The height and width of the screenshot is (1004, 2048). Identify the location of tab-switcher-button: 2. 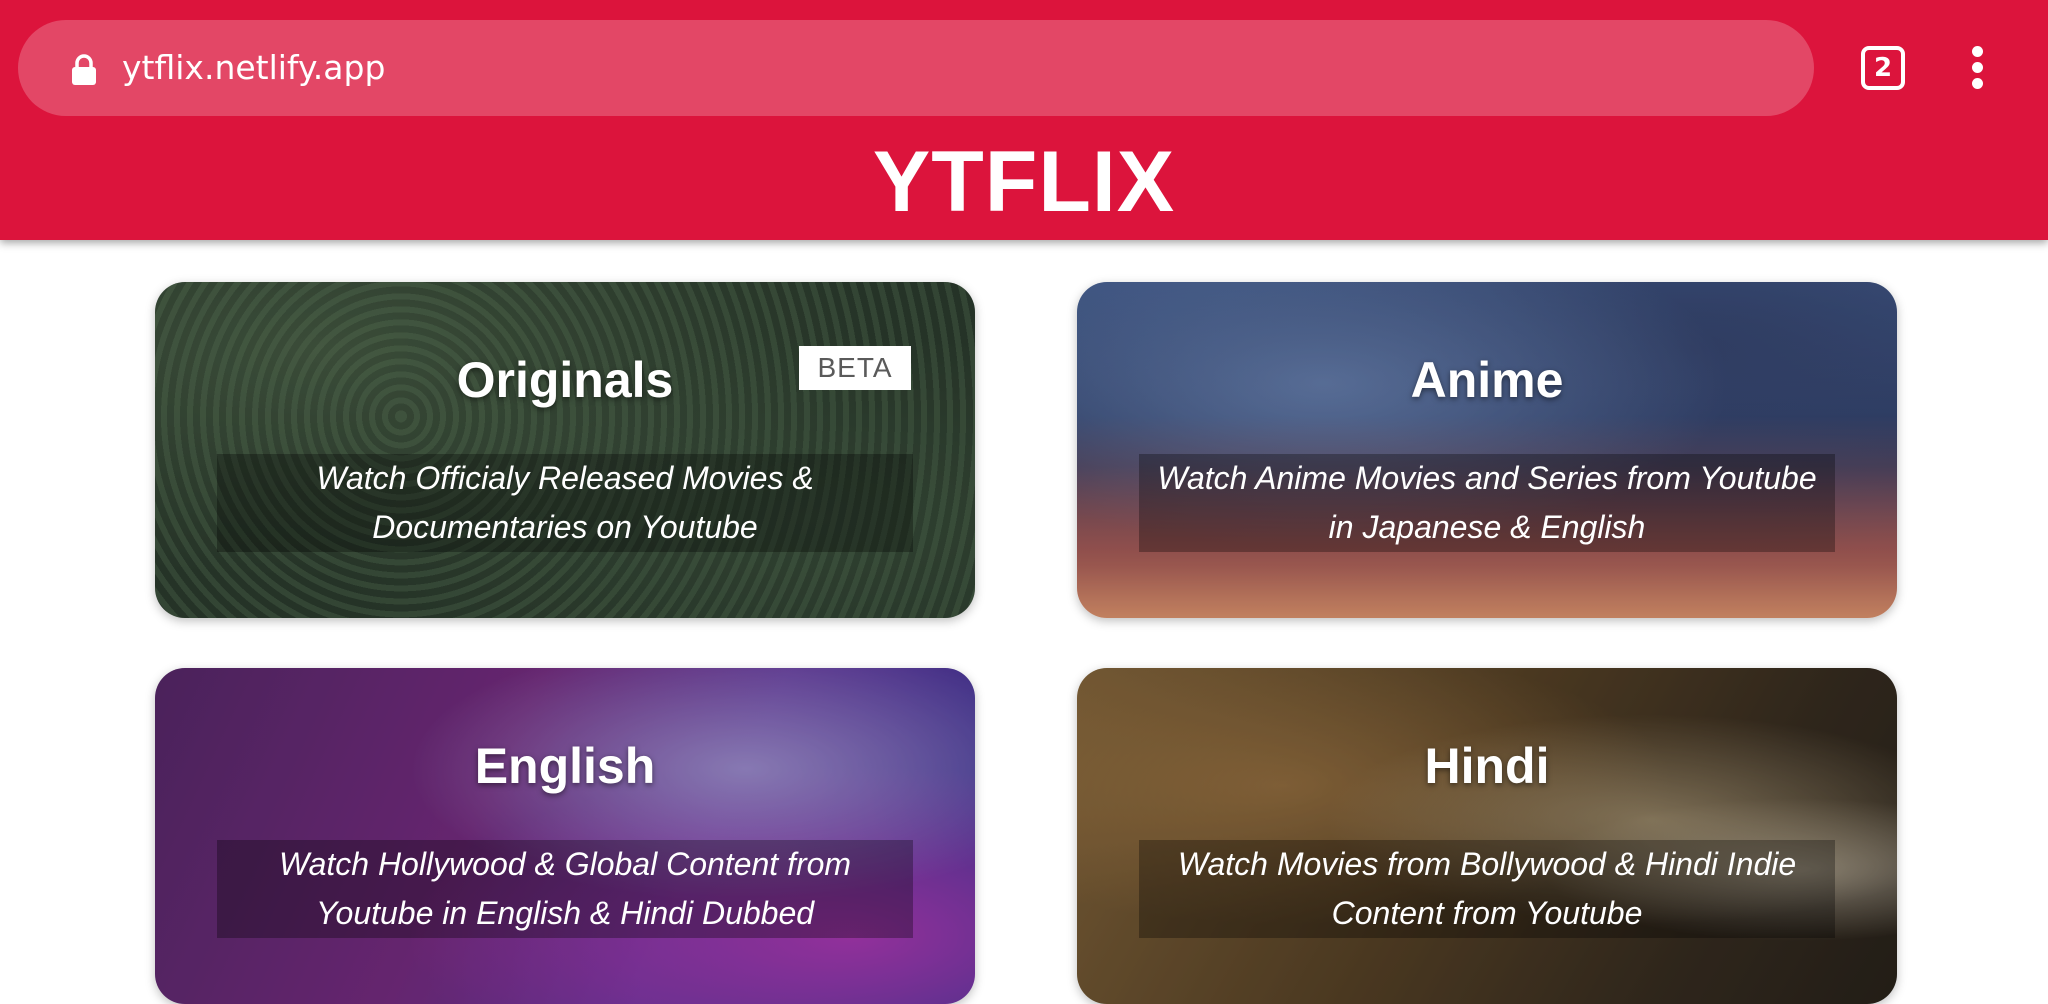
(1883, 68).